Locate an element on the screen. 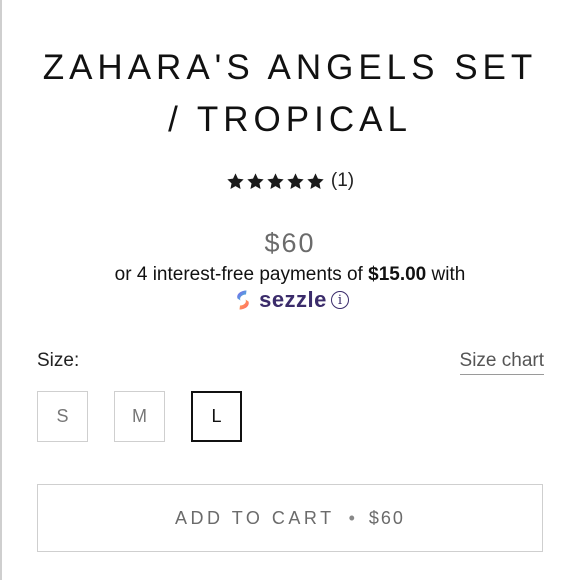 Image resolution: width=580 pixels, height=580 pixels. product-reviews: (1) is located at coordinates (290, 181).